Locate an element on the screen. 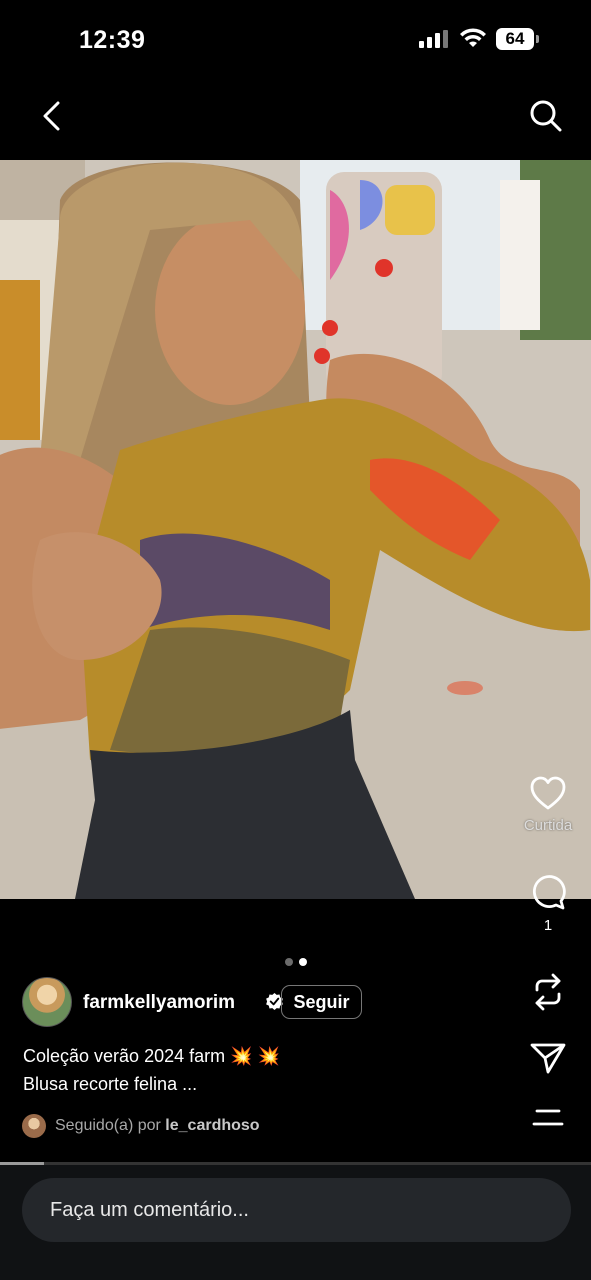 This screenshot has height=1280, width=591. battery-icon: 64 is located at coordinates (515, 39).